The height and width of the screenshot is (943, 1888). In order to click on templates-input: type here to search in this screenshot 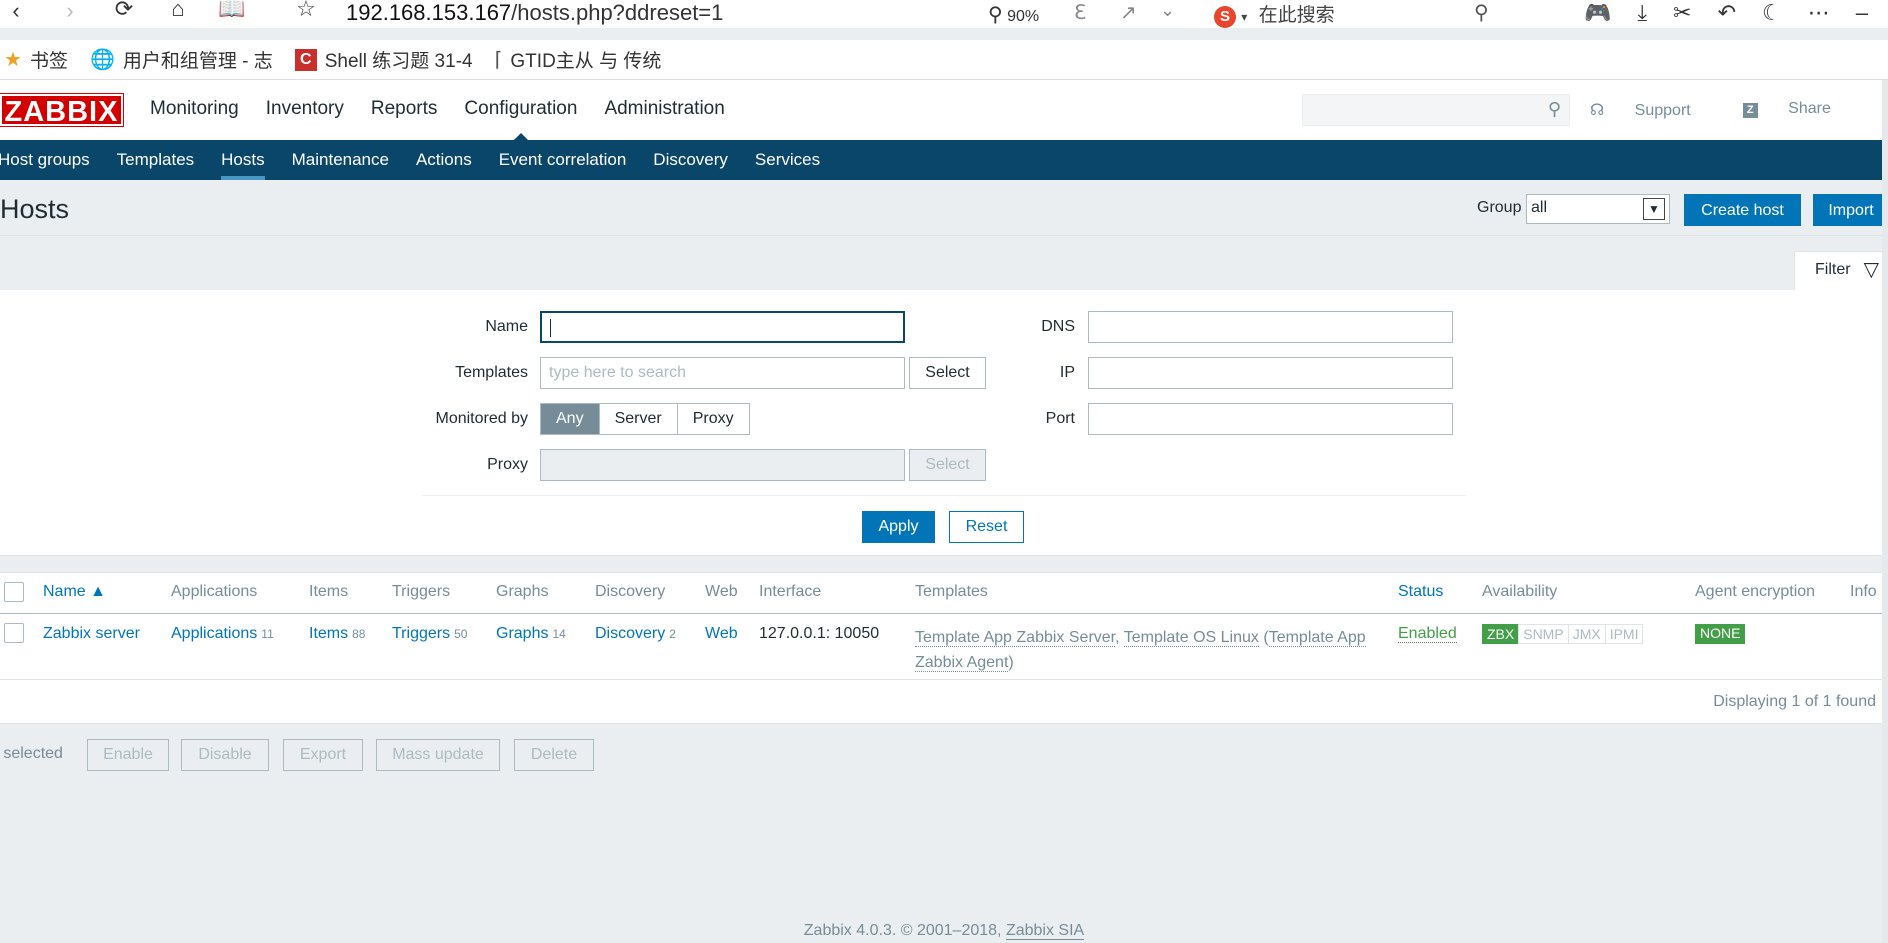, I will do `click(722, 373)`.